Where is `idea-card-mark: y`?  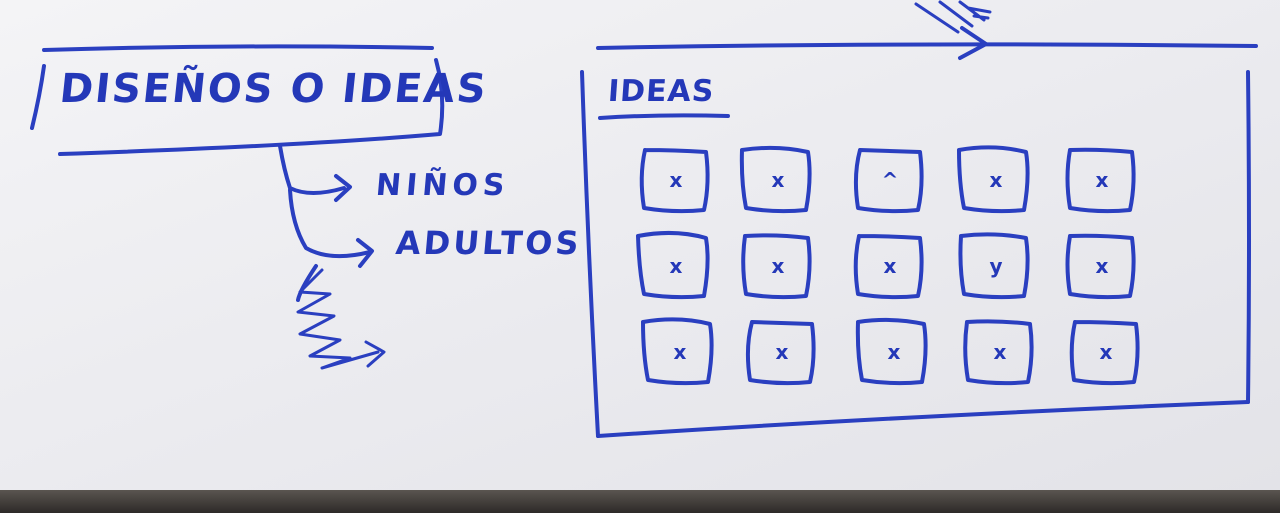
idea-card-mark: y is located at coordinates (996, 266).